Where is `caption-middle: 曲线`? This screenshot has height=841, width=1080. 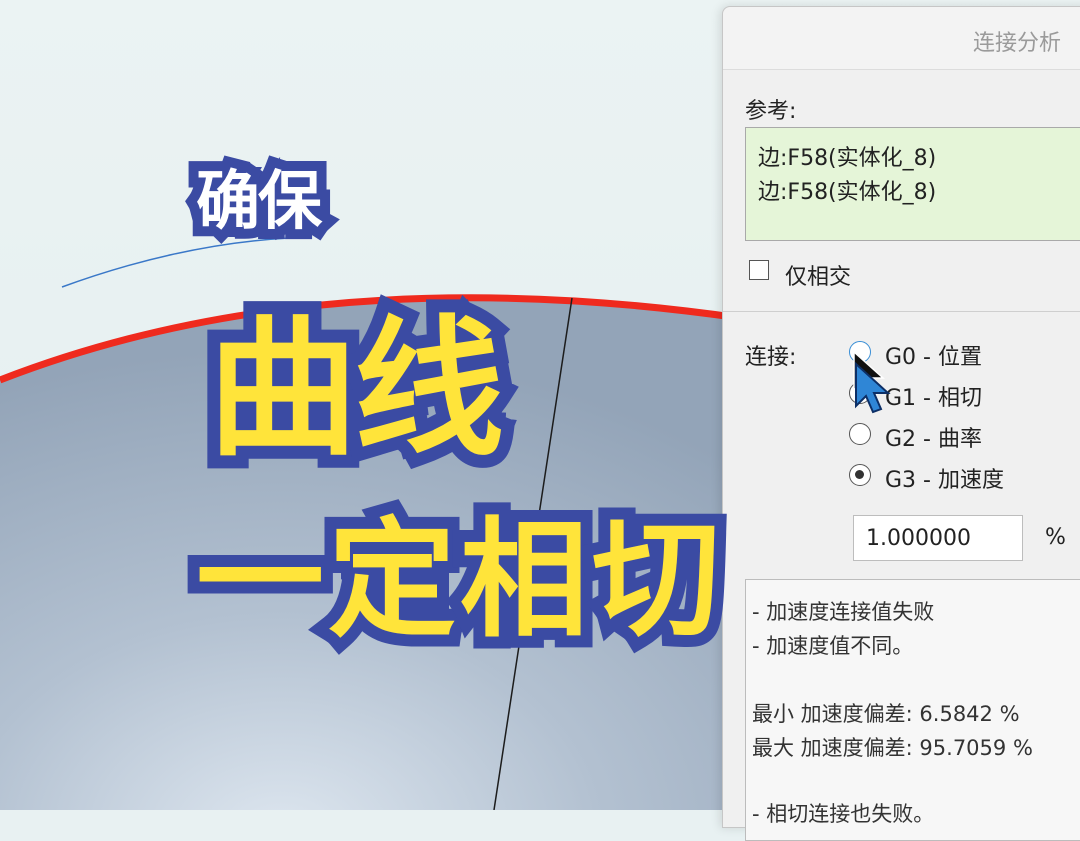 caption-middle: 曲线 is located at coordinates (356, 390).